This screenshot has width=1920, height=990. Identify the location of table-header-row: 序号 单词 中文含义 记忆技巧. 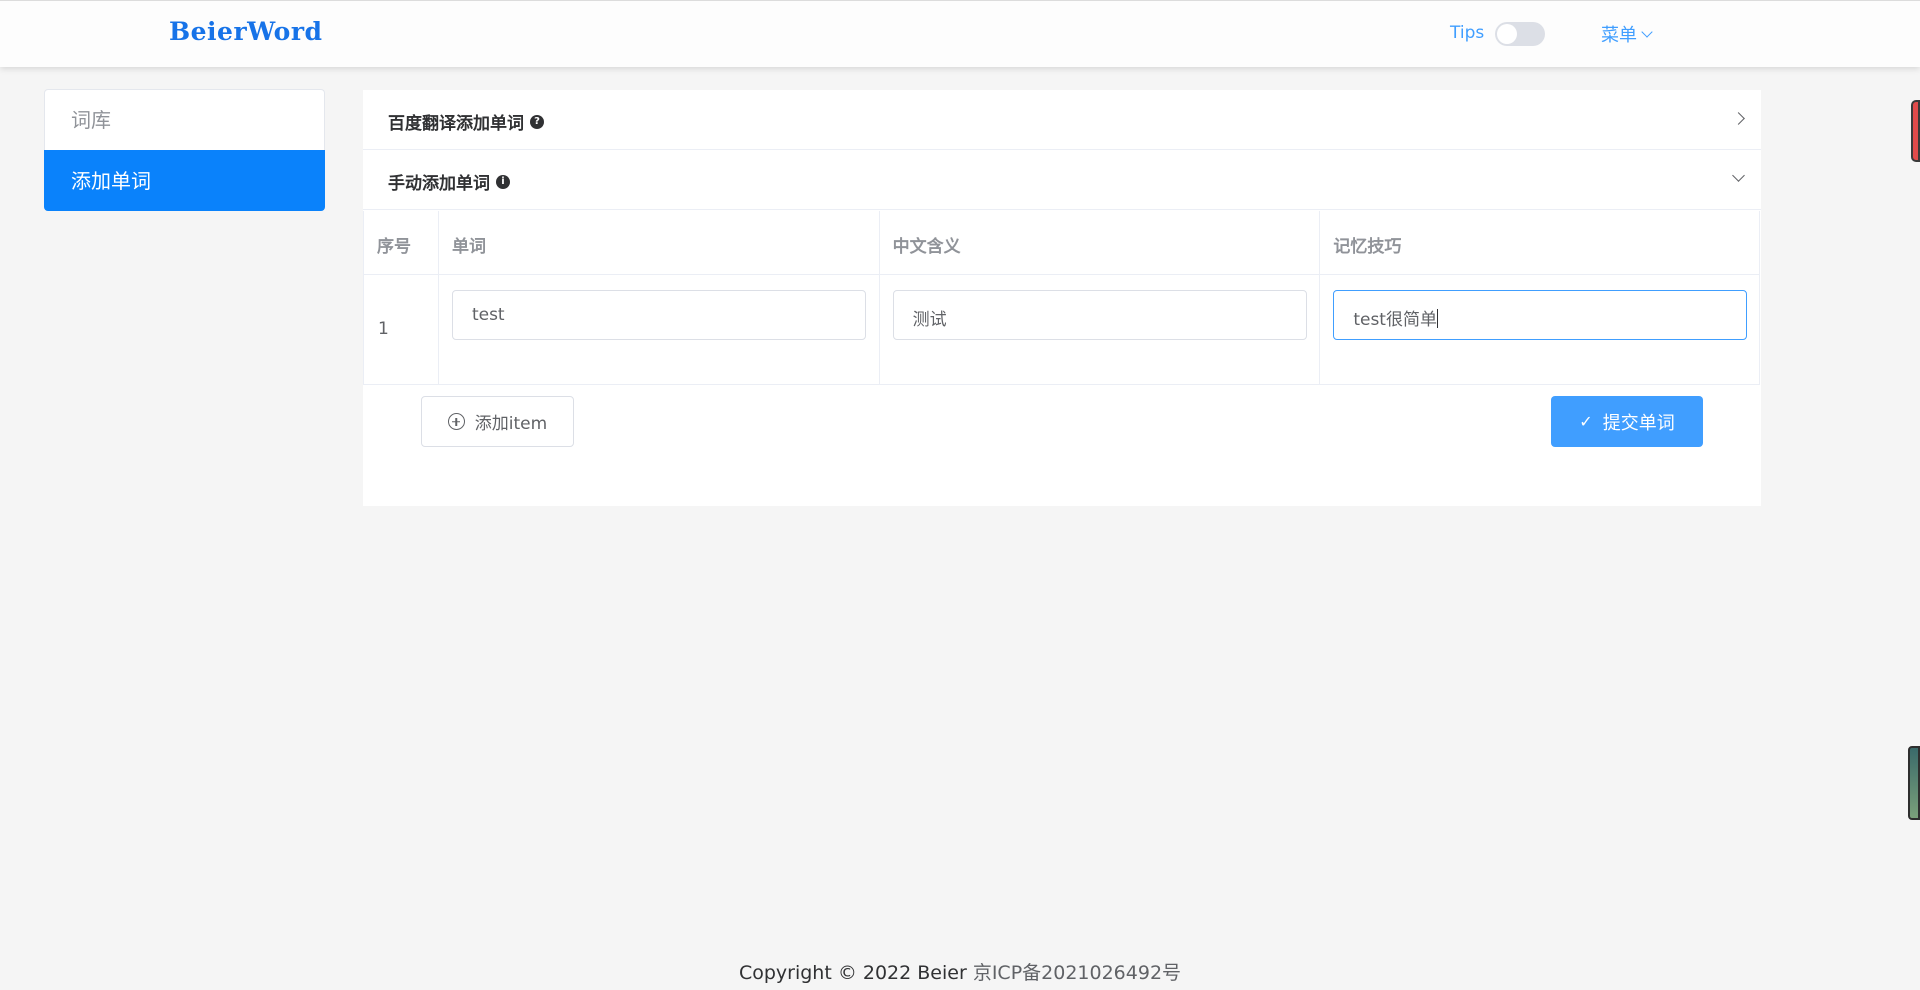
(1062, 243).